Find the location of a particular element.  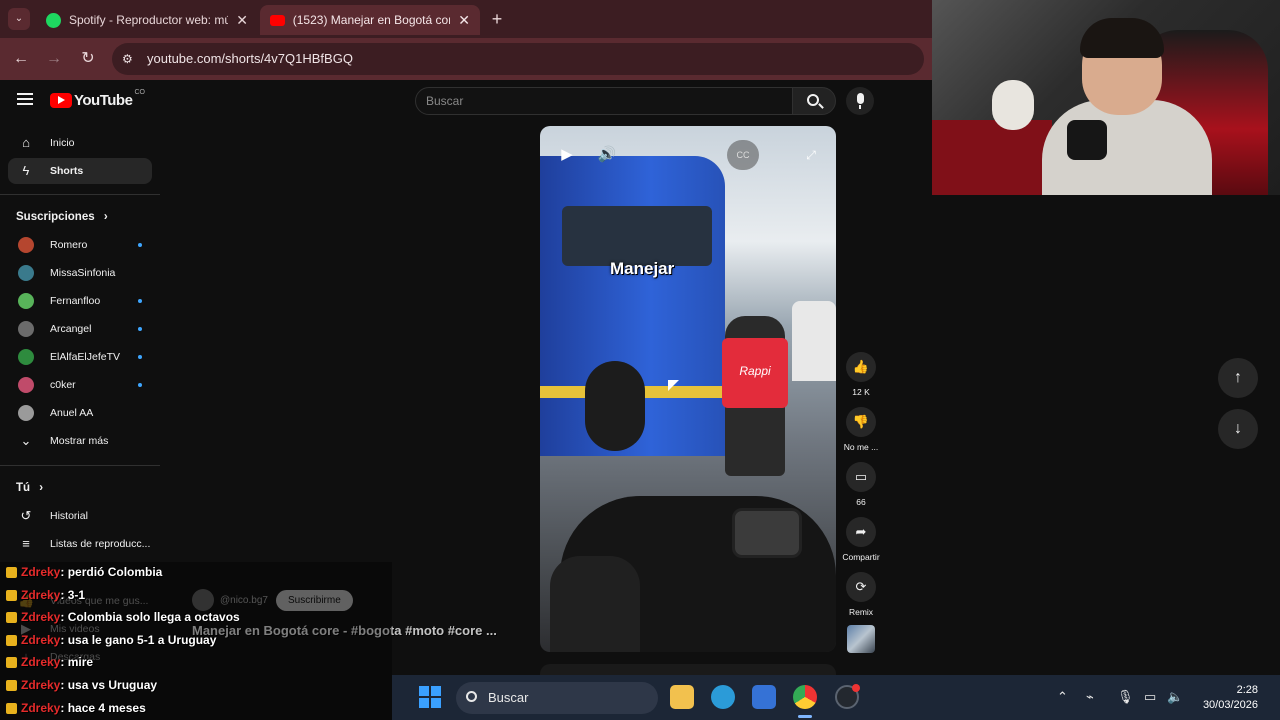

youtube-icon is located at coordinates (277, 20).